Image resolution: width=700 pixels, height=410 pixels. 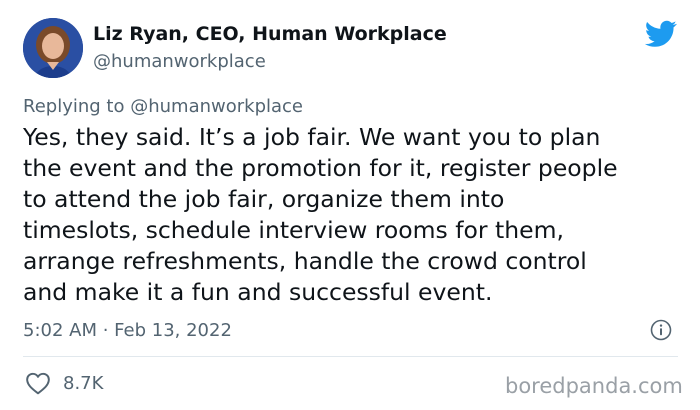 I want to click on twitter-bird-icon, so click(x=660, y=34).